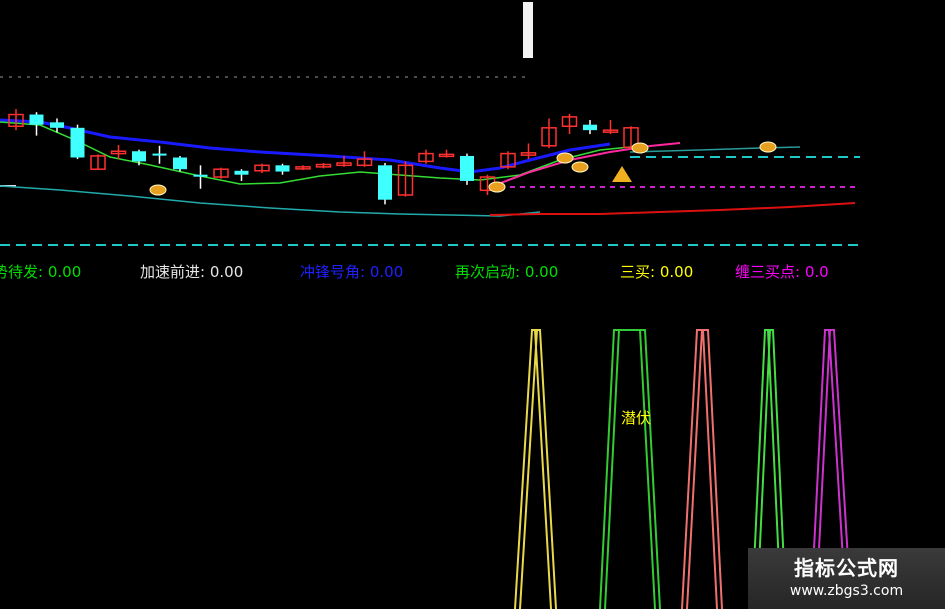 The image size is (945, 609). Describe the element at coordinates (635, 272) in the screenshot. I see `legend-label: 三买` at that location.